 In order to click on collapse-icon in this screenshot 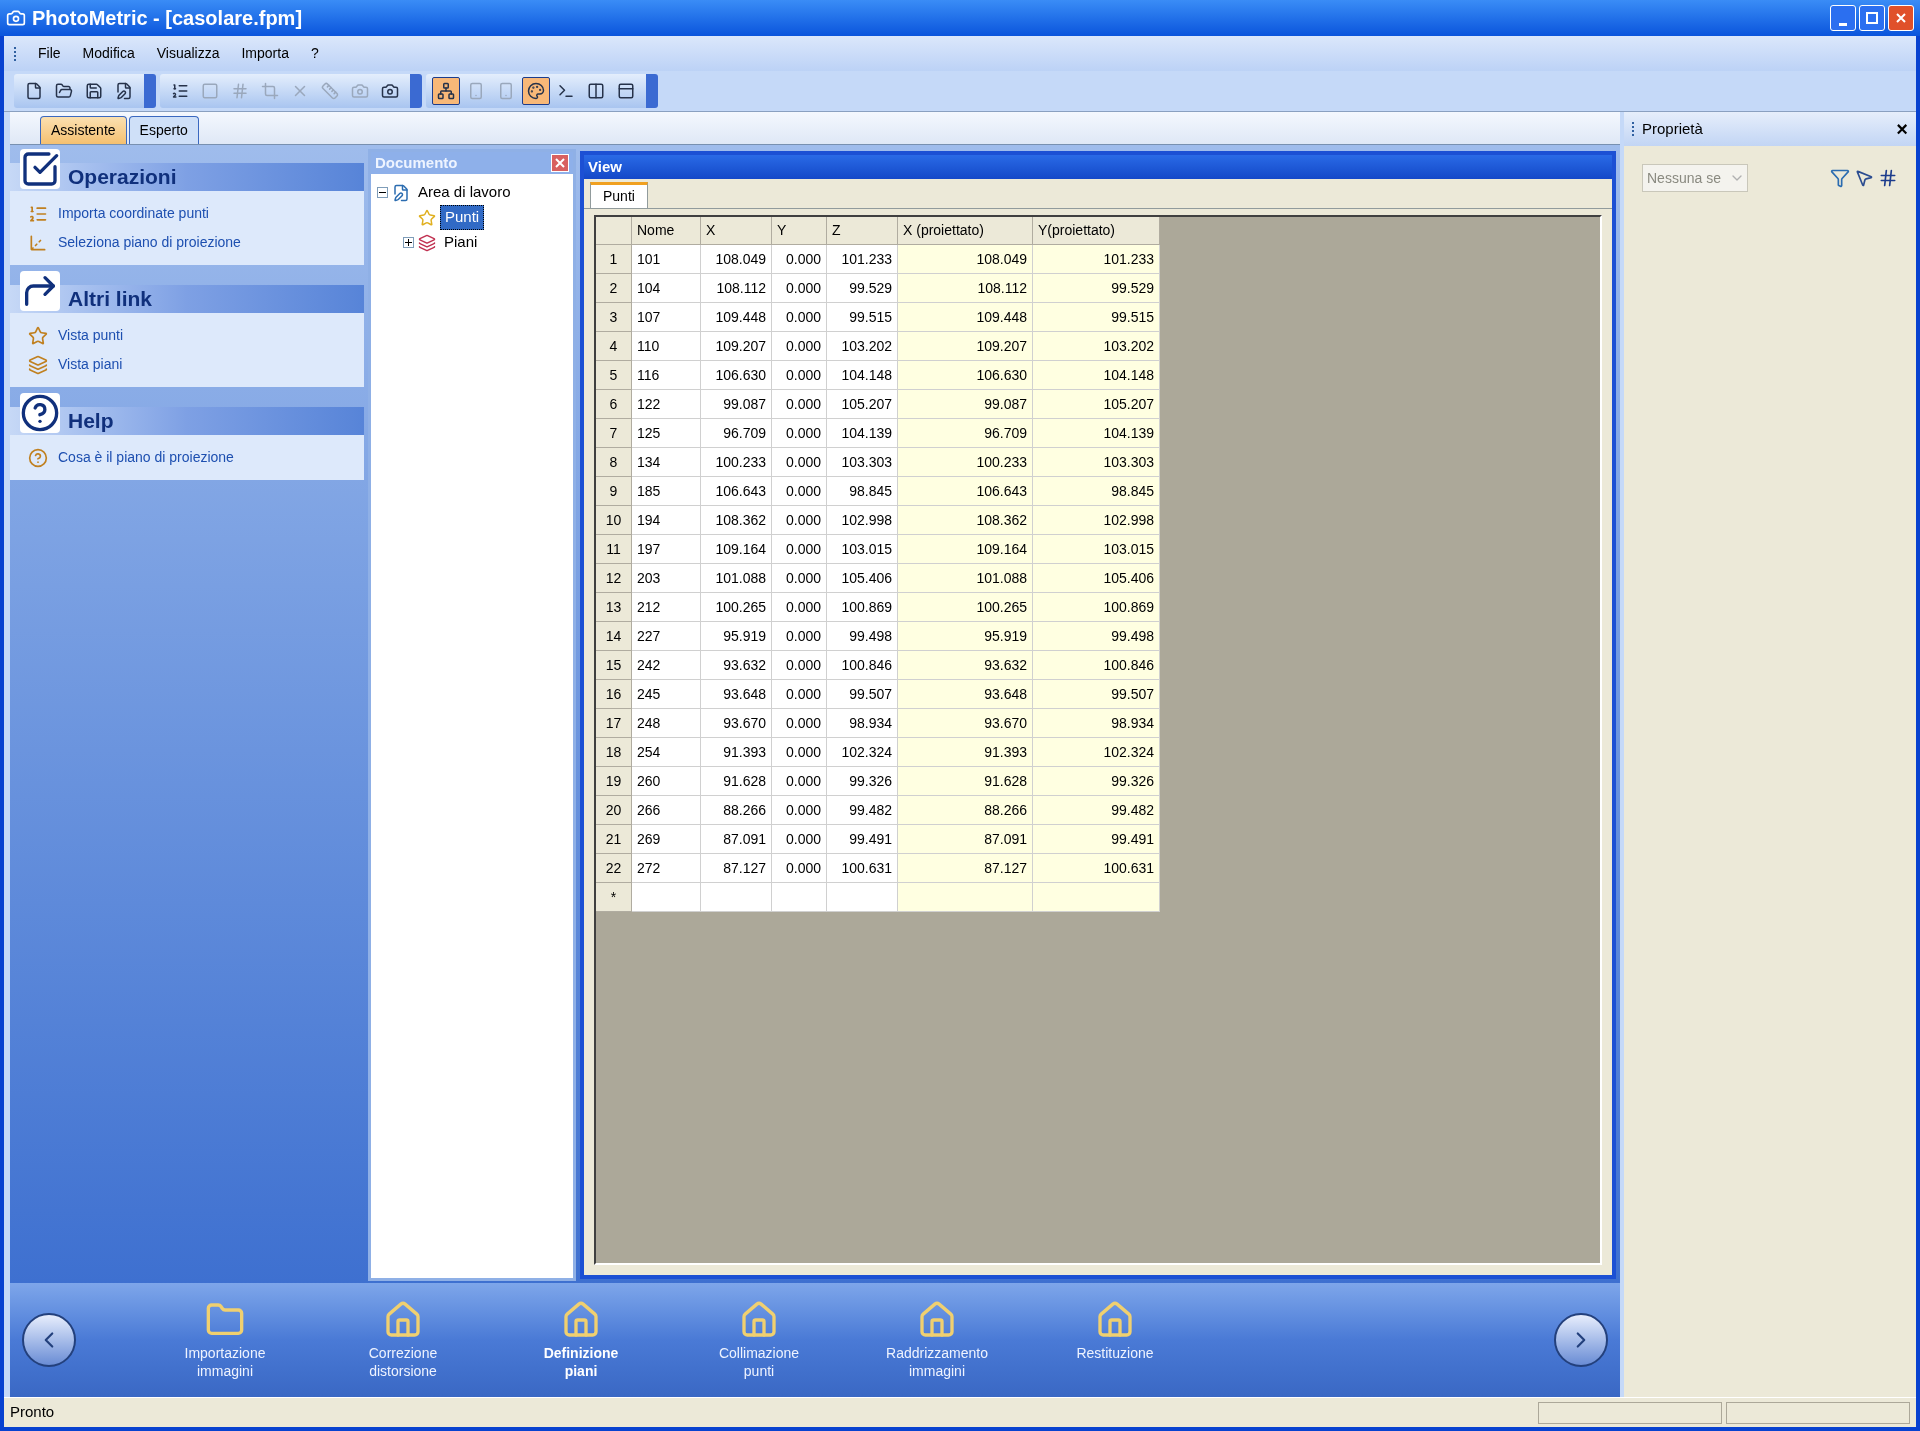, I will do `click(382, 192)`.